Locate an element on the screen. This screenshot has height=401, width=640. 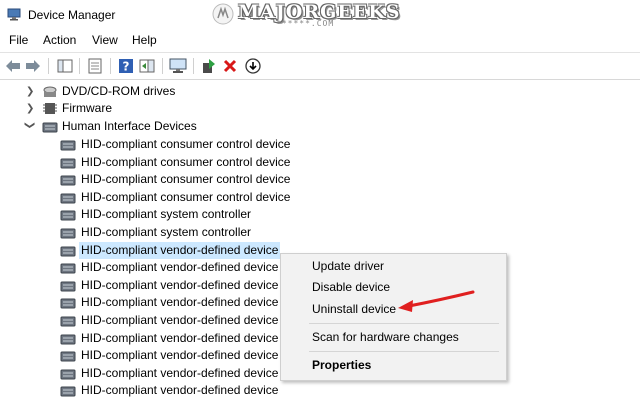
ctx-update-driver: Update driver is located at coordinates (348, 266).